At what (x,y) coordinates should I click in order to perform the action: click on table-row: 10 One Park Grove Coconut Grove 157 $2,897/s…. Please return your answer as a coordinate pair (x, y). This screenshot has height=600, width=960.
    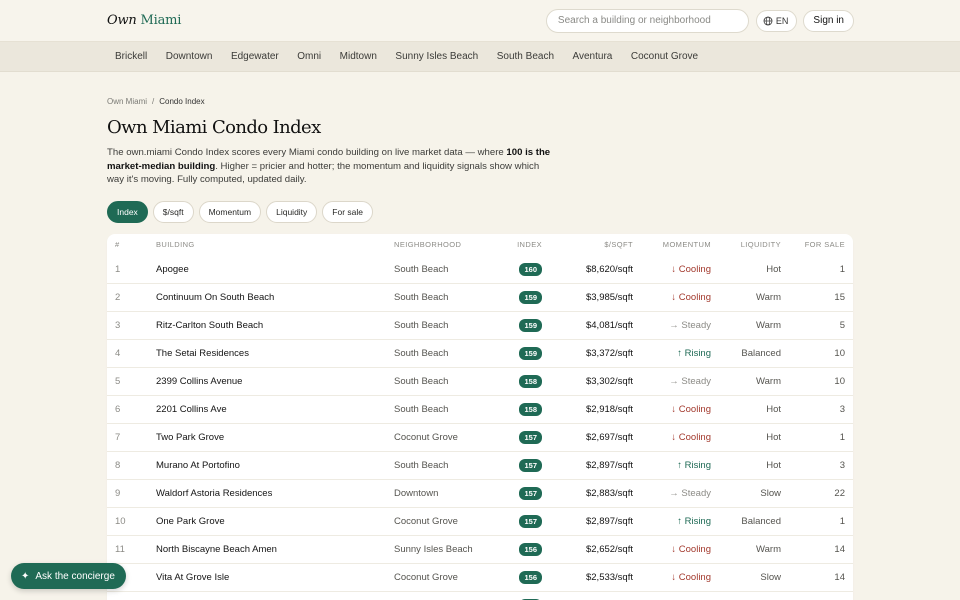
    Looking at the image, I should click on (480, 522).